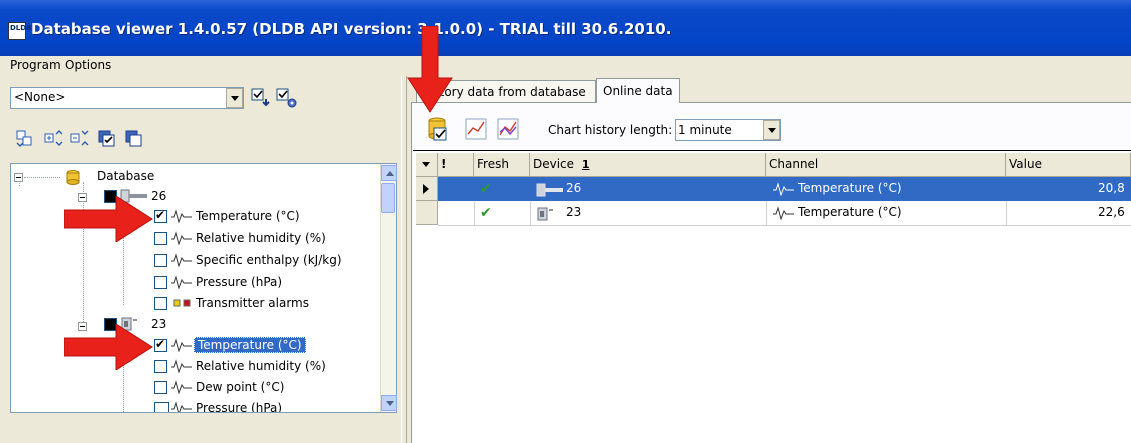 The height and width of the screenshot is (443, 1131). I want to click on database-checked-icon, so click(438, 129).